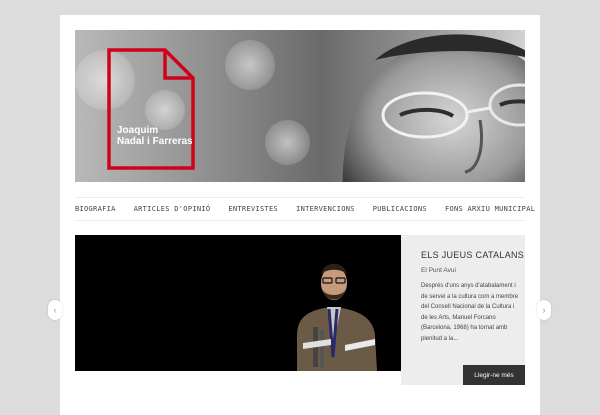 Image resolution: width=600 pixels, height=415 pixels. I want to click on read-more-button: Llegir-ne més, so click(494, 375).